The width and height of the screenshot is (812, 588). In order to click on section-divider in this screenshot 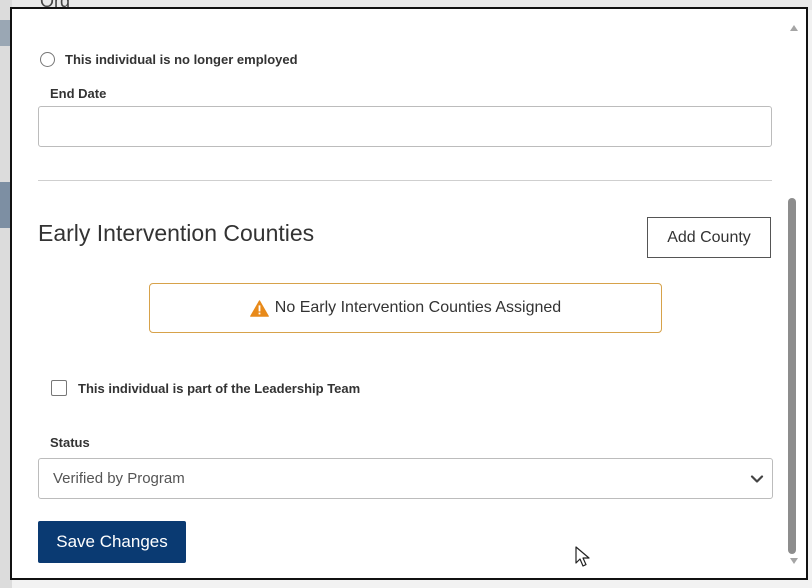, I will do `click(405, 180)`.